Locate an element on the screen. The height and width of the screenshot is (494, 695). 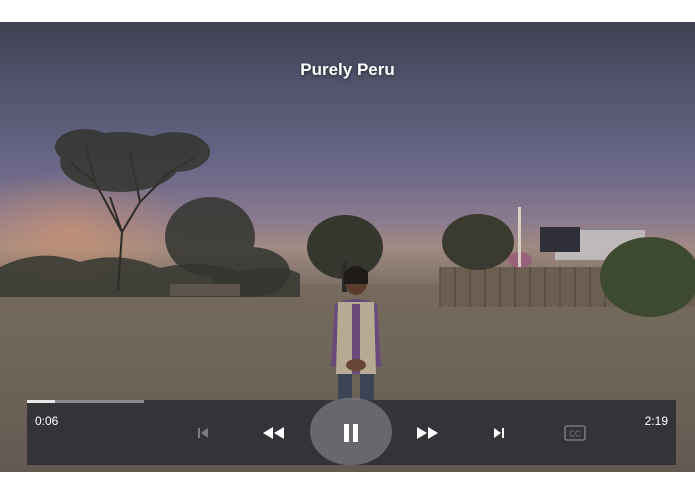
next-button is located at coordinates (499, 432).